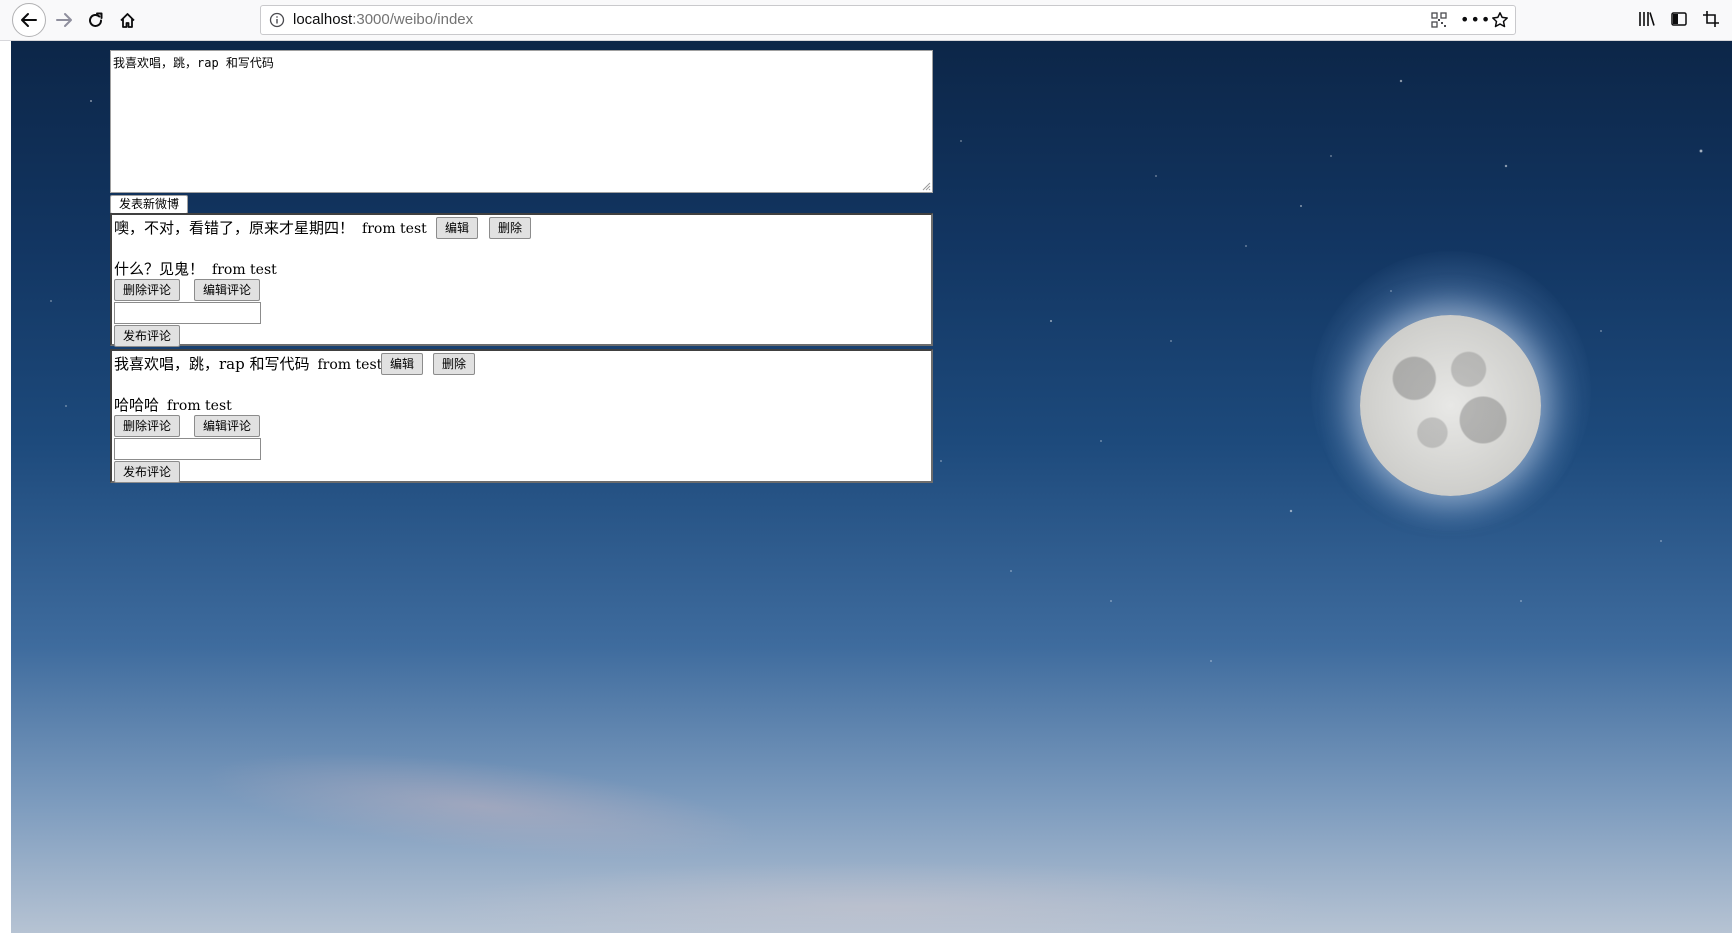 The width and height of the screenshot is (1732, 933). I want to click on qr-code-icon, so click(1439, 22).